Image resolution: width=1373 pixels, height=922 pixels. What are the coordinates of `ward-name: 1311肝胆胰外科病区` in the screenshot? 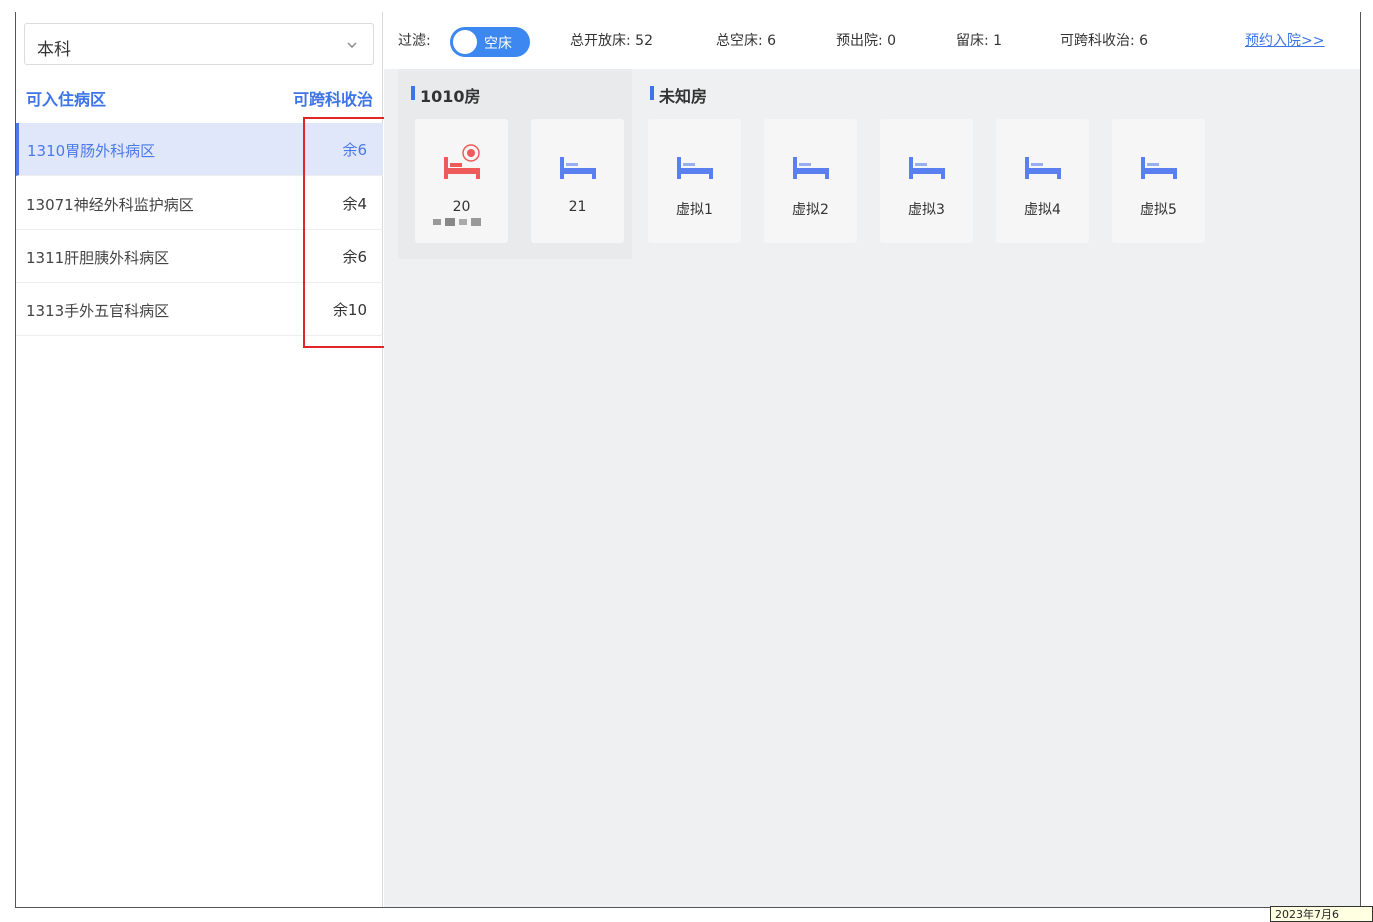 It's located at (98, 258).